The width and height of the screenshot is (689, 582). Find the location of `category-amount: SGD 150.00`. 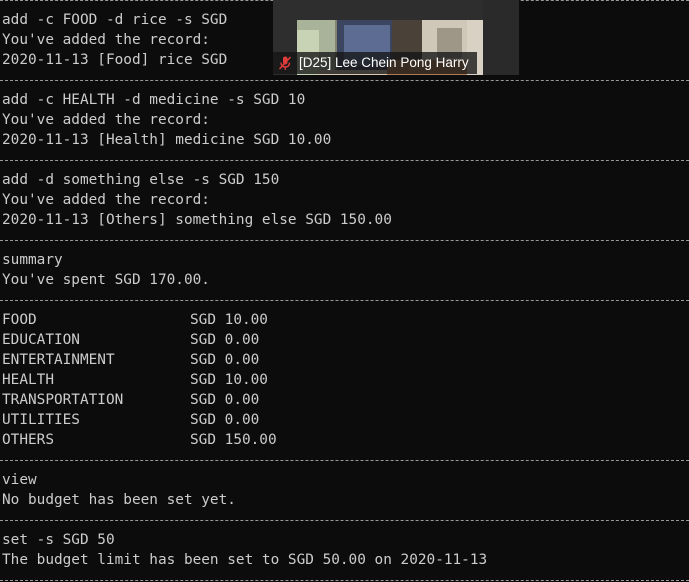

category-amount: SGD 150.00 is located at coordinates (233, 440).